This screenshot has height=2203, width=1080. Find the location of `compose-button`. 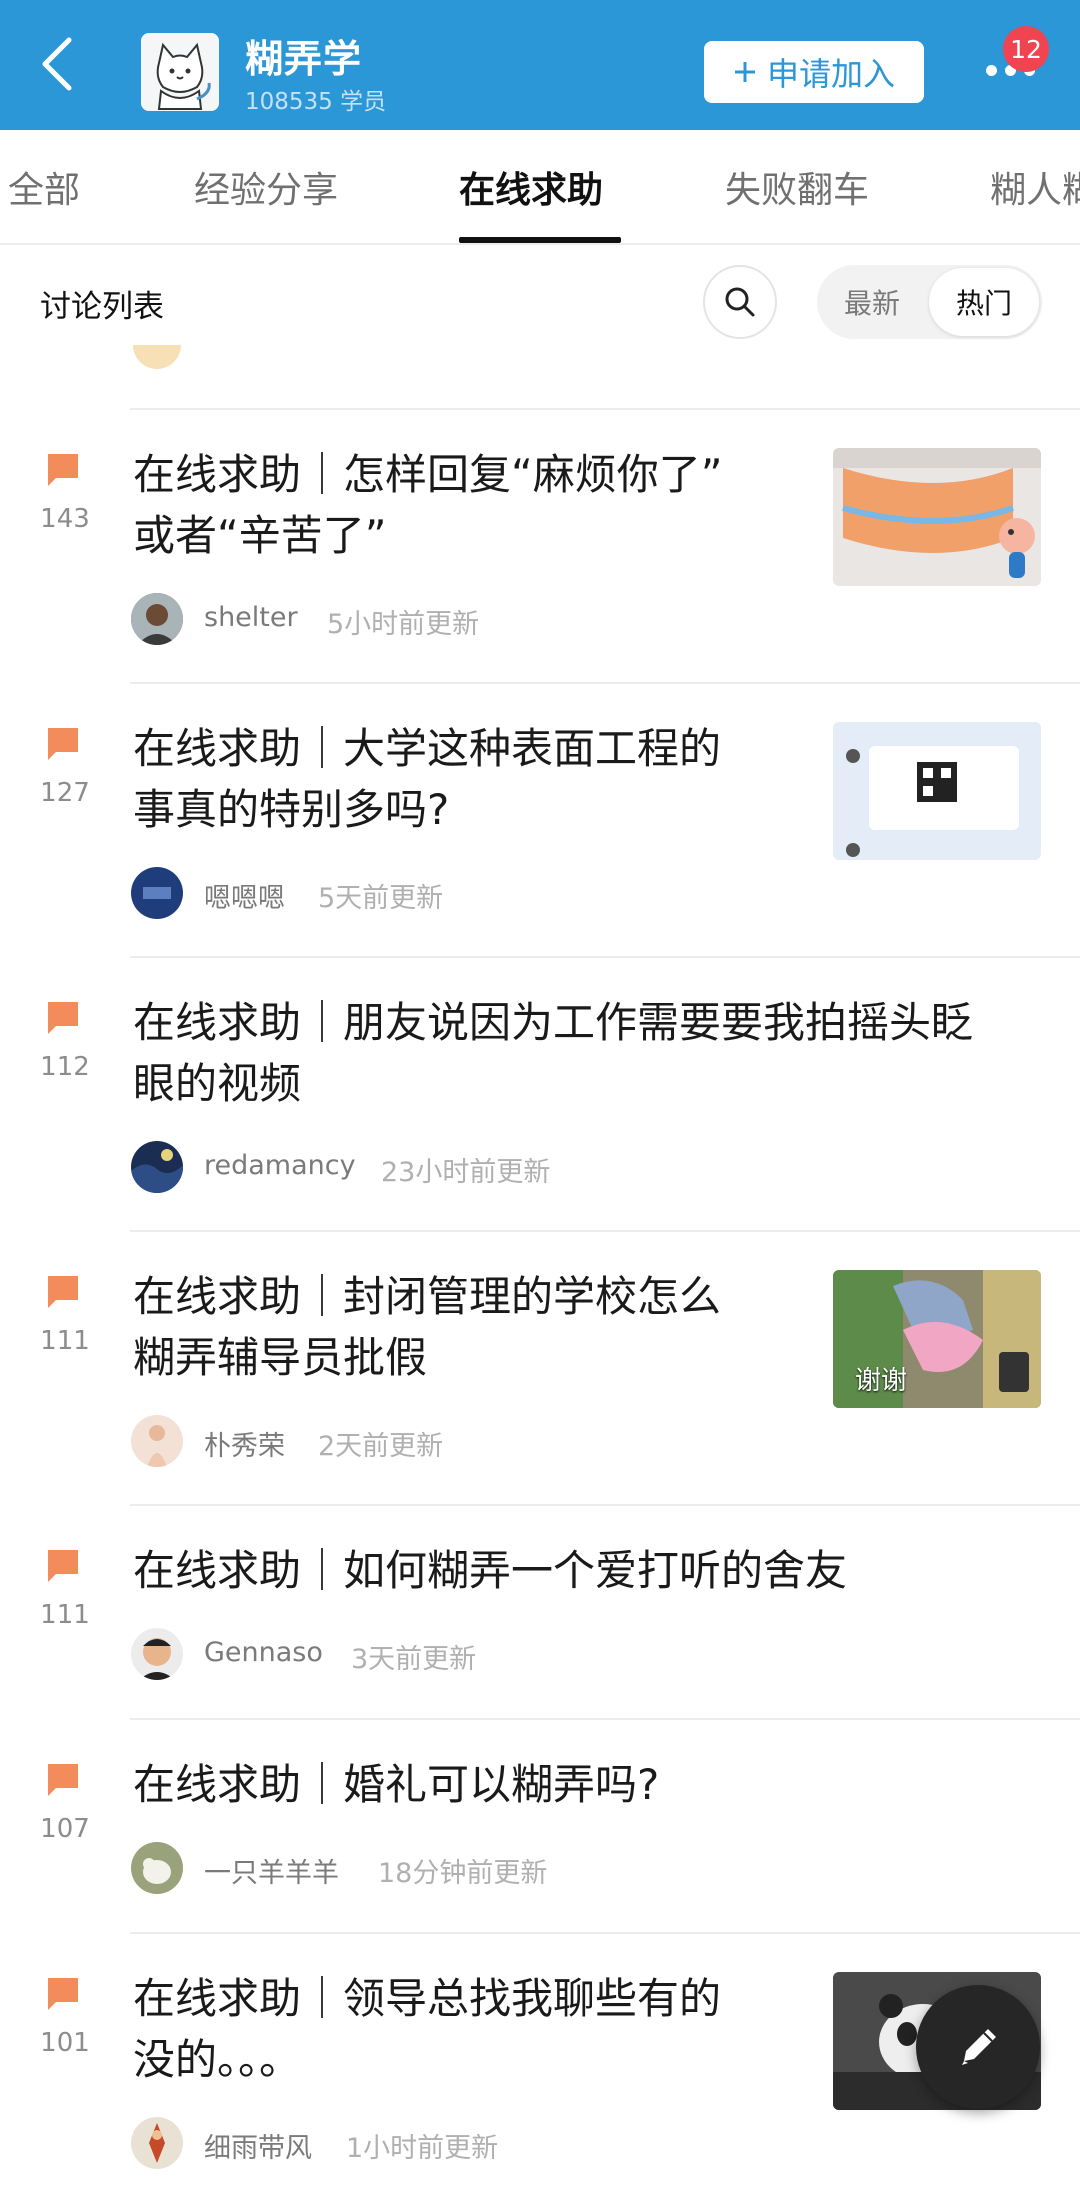

compose-button is located at coordinates (978, 2047).